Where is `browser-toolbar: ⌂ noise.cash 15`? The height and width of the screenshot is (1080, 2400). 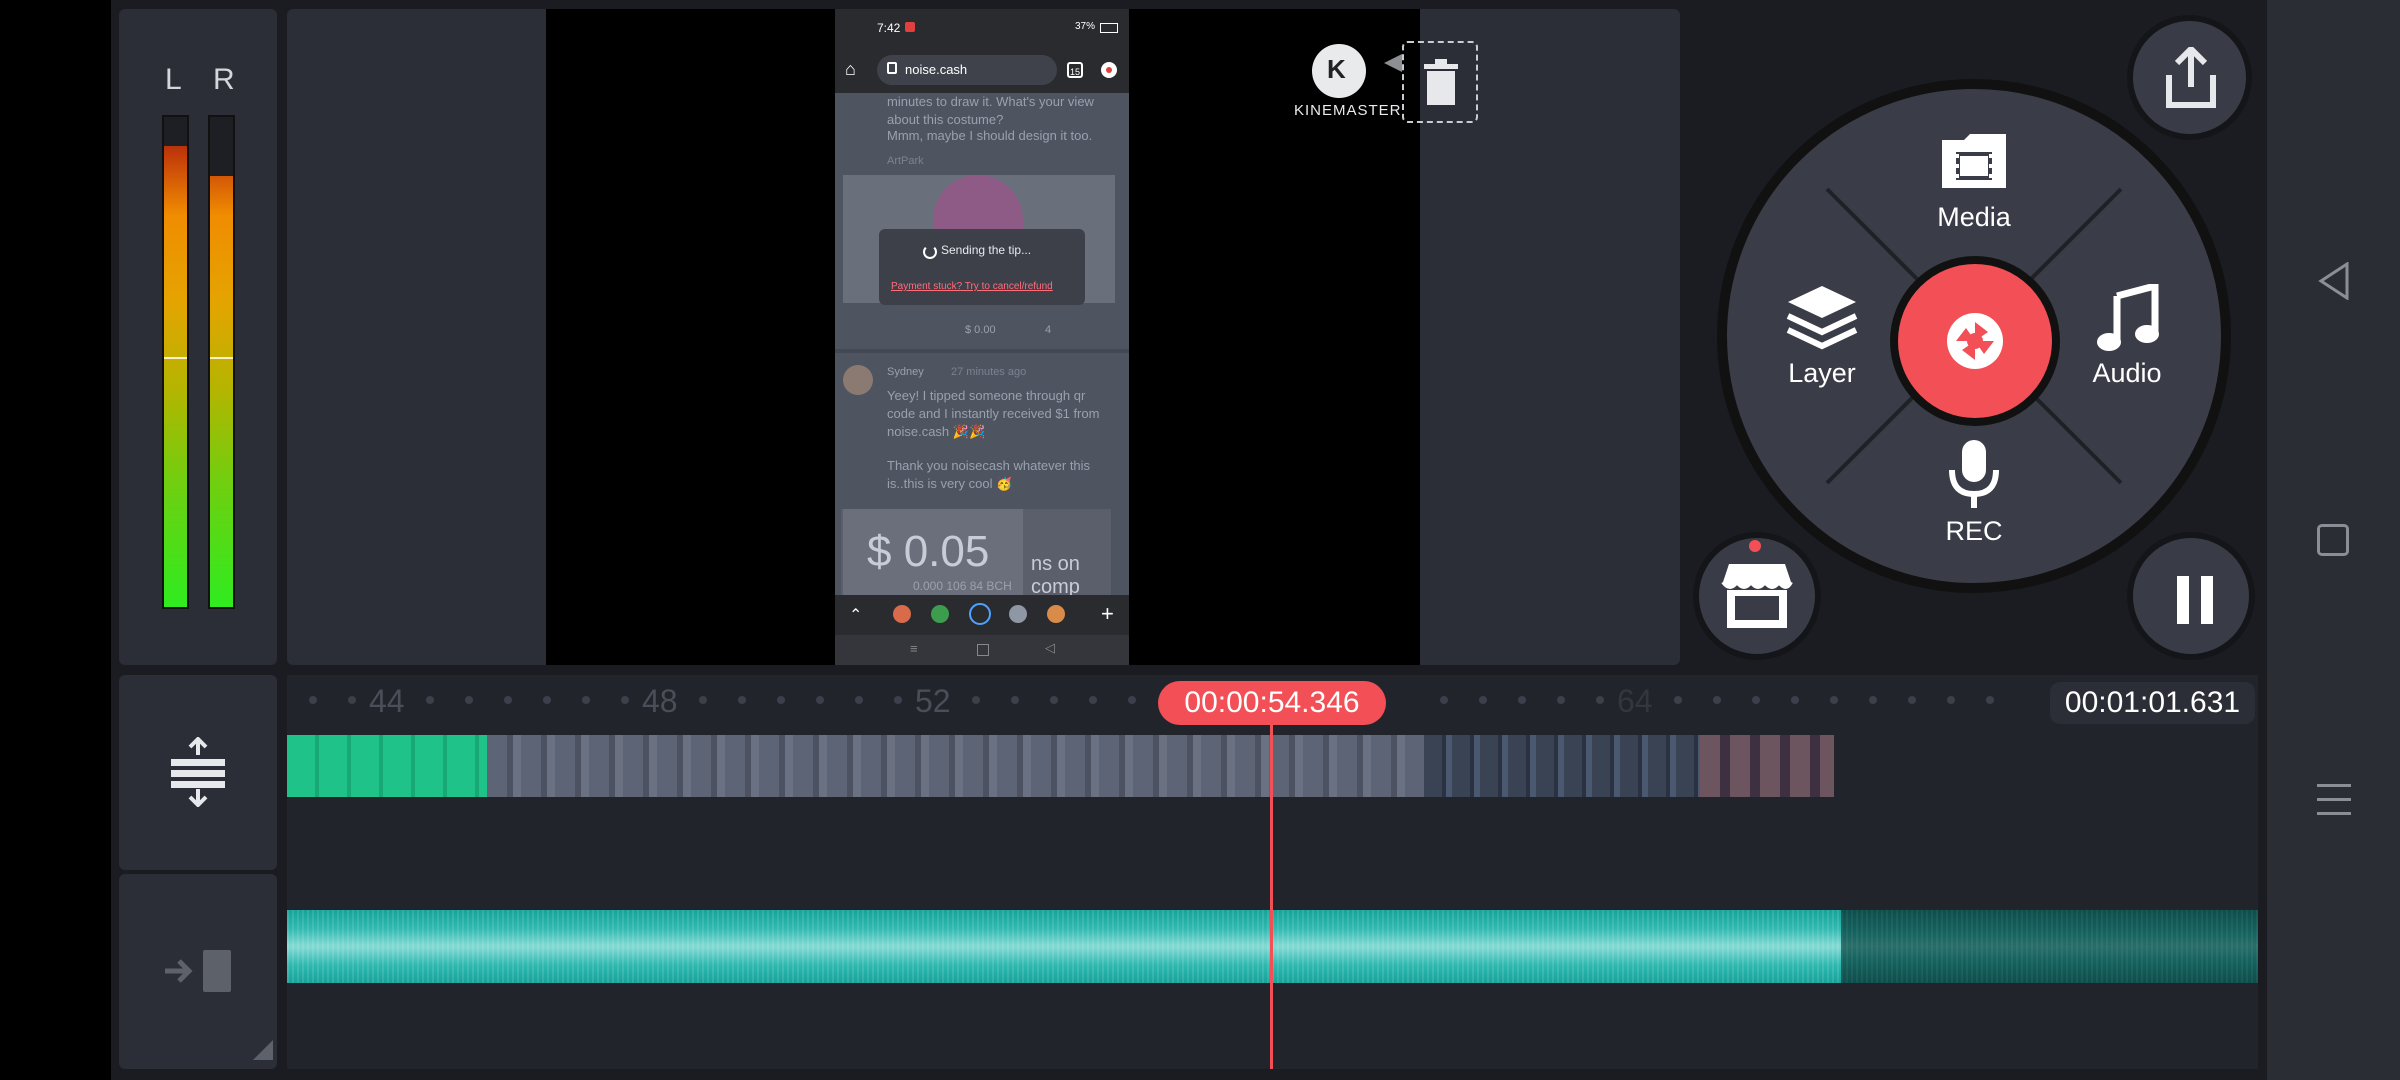 browser-toolbar: ⌂ noise.cash 15 is located at coordinates (982, 71).